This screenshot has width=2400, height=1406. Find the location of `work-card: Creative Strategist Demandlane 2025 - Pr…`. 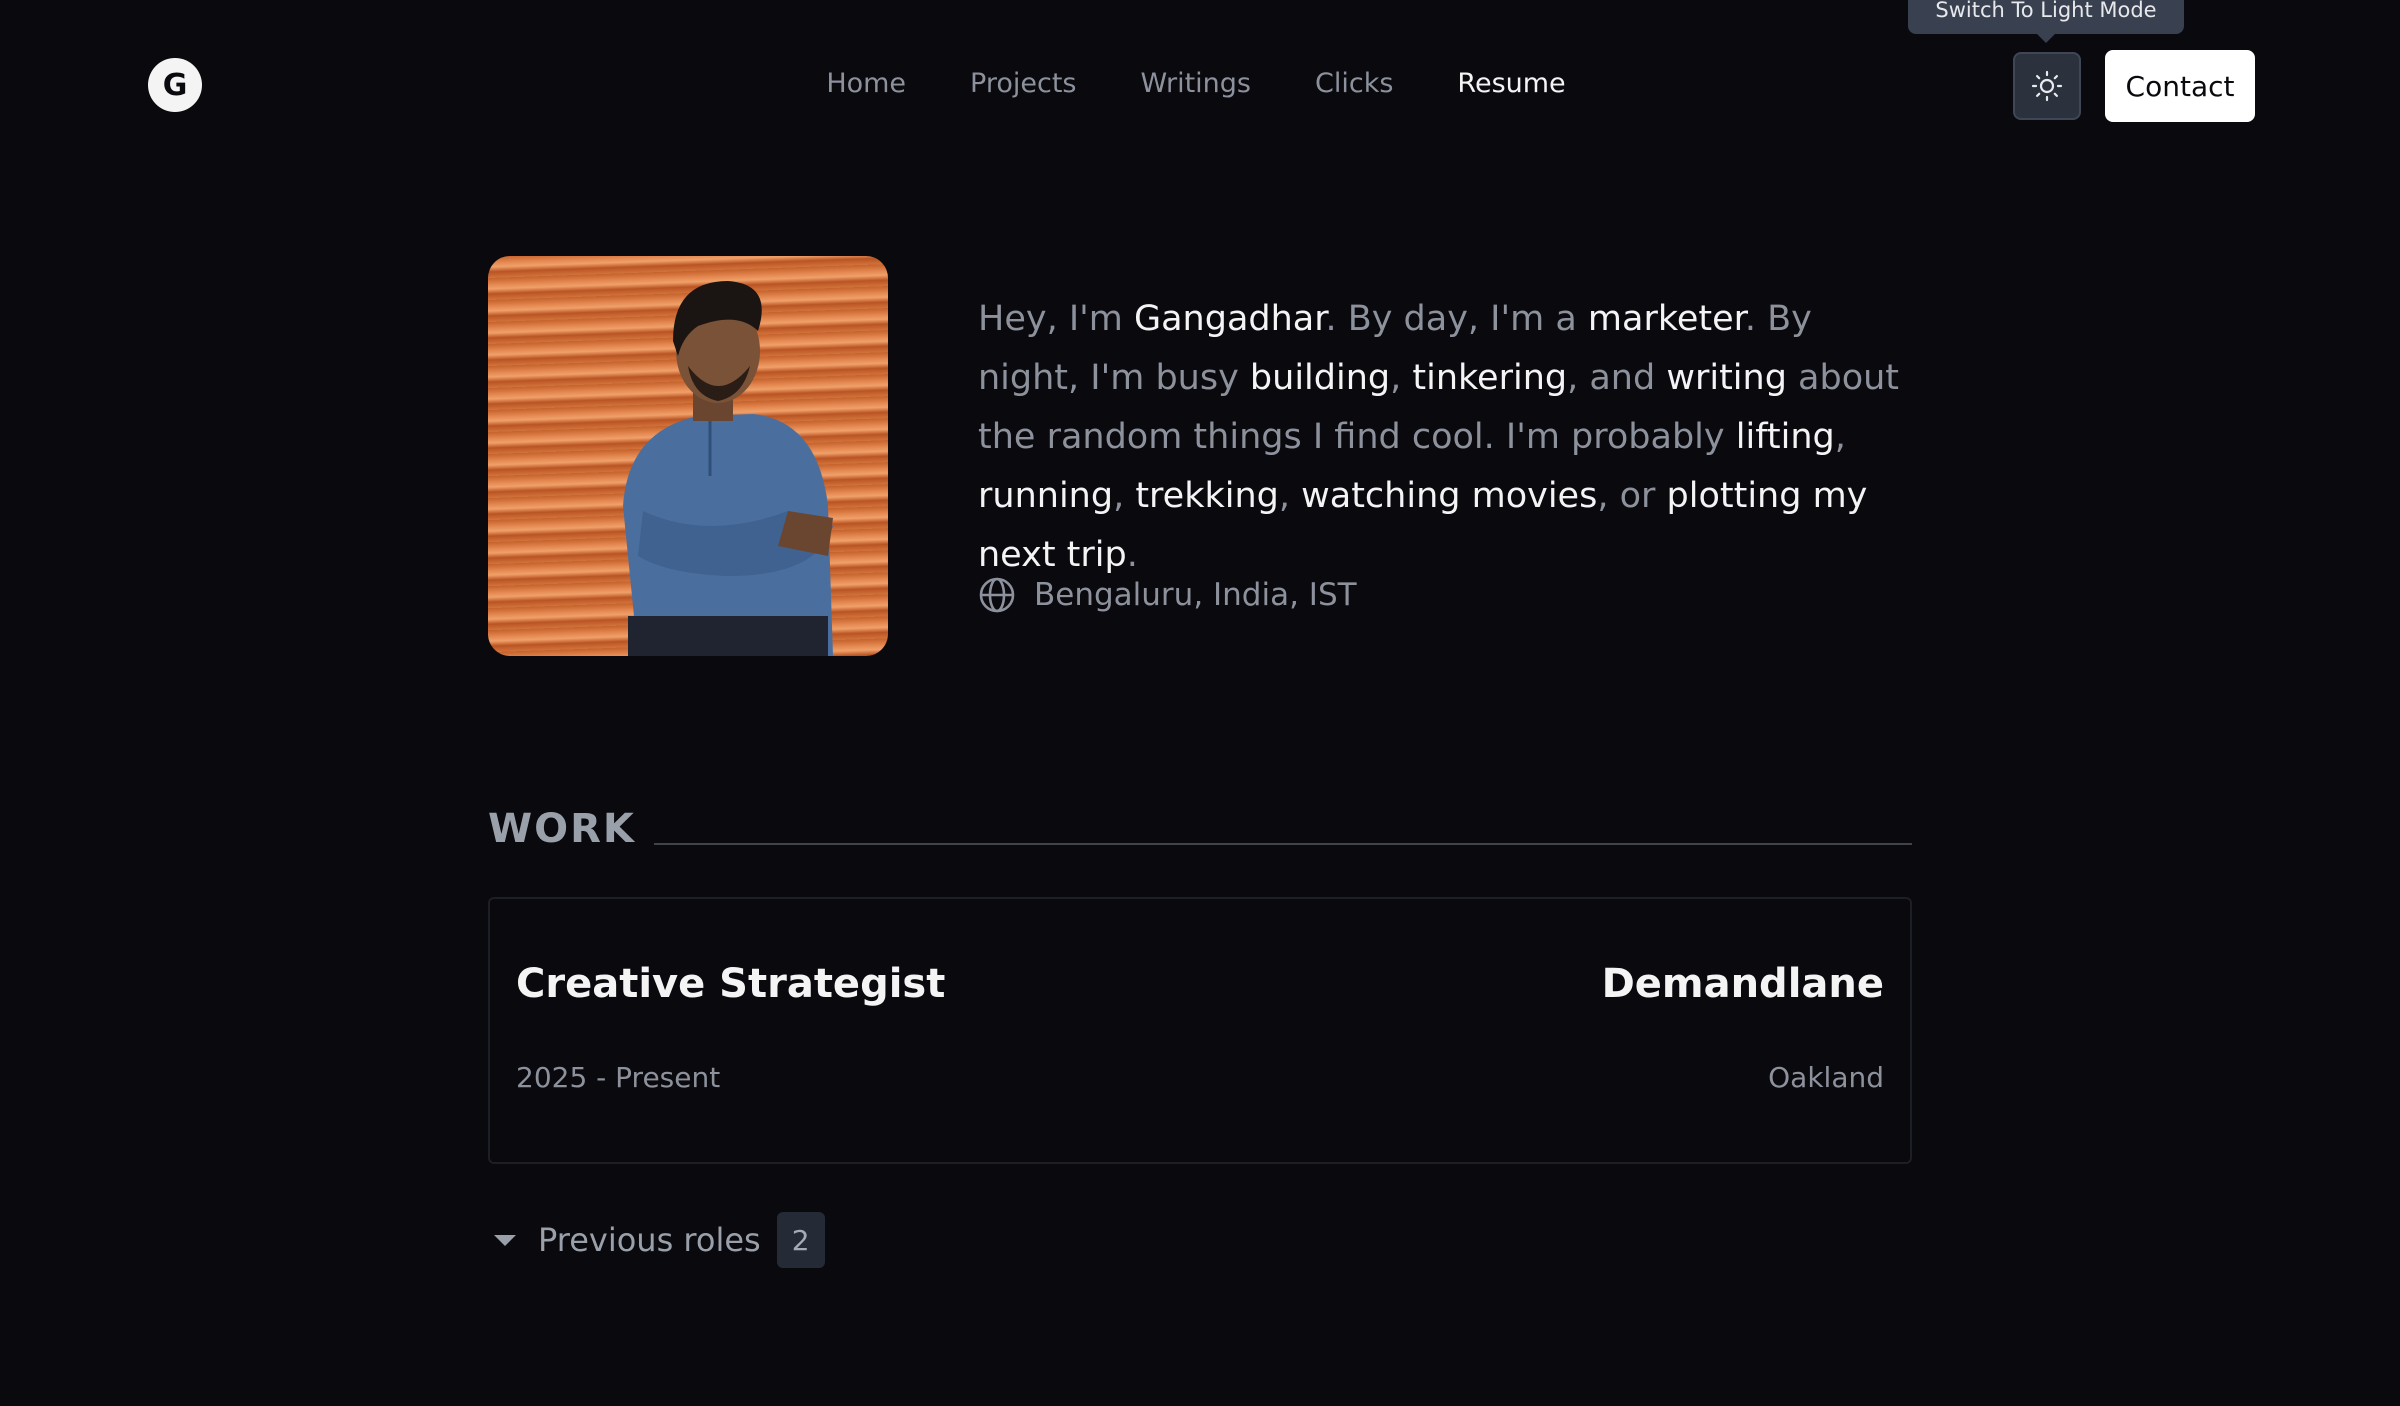

work-card: Creative Strategist Demandlane 2025 - Pr… is located at coordinates (1200, 1030).